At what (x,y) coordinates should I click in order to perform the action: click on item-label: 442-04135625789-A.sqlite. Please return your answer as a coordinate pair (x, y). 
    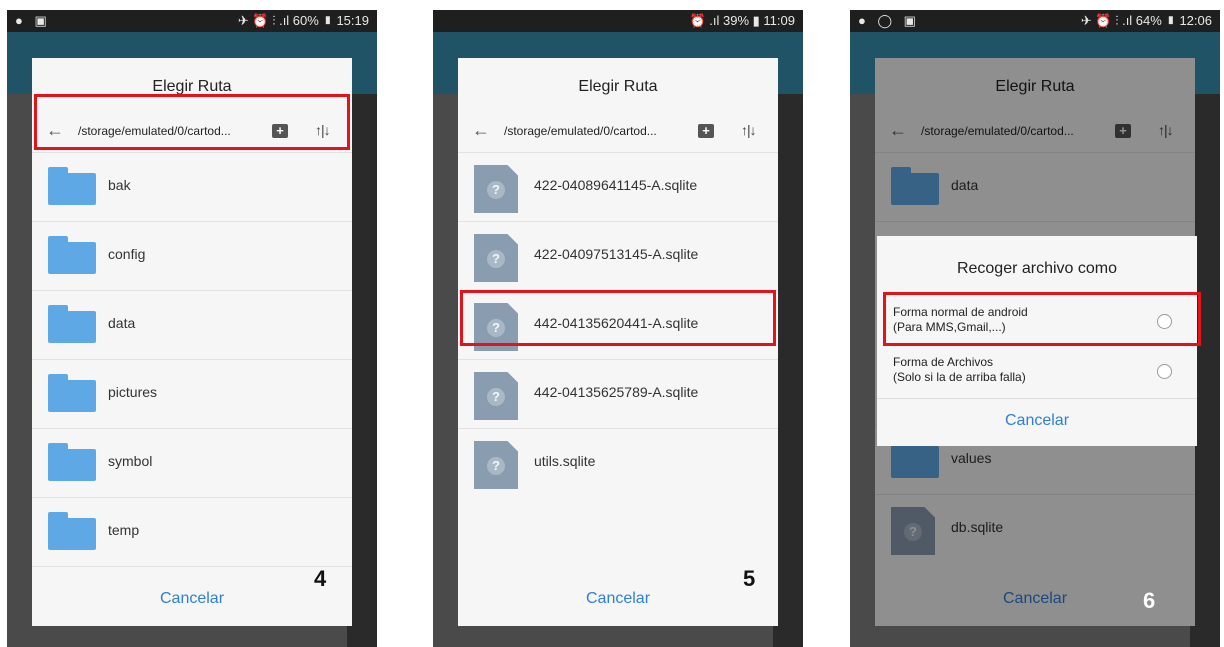
    Looking at the image, I should click on (616, 392).